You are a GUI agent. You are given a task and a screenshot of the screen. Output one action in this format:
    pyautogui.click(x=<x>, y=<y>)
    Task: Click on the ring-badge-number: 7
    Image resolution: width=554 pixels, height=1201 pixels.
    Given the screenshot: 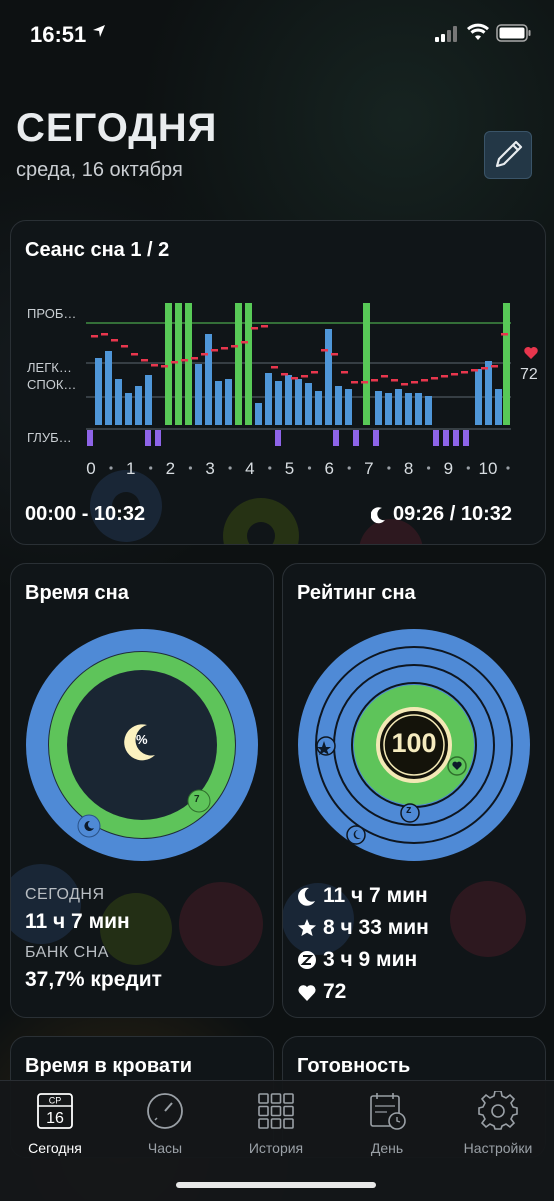 What is the action you would take?
    pyautogui.click(x=197, y=799)
    